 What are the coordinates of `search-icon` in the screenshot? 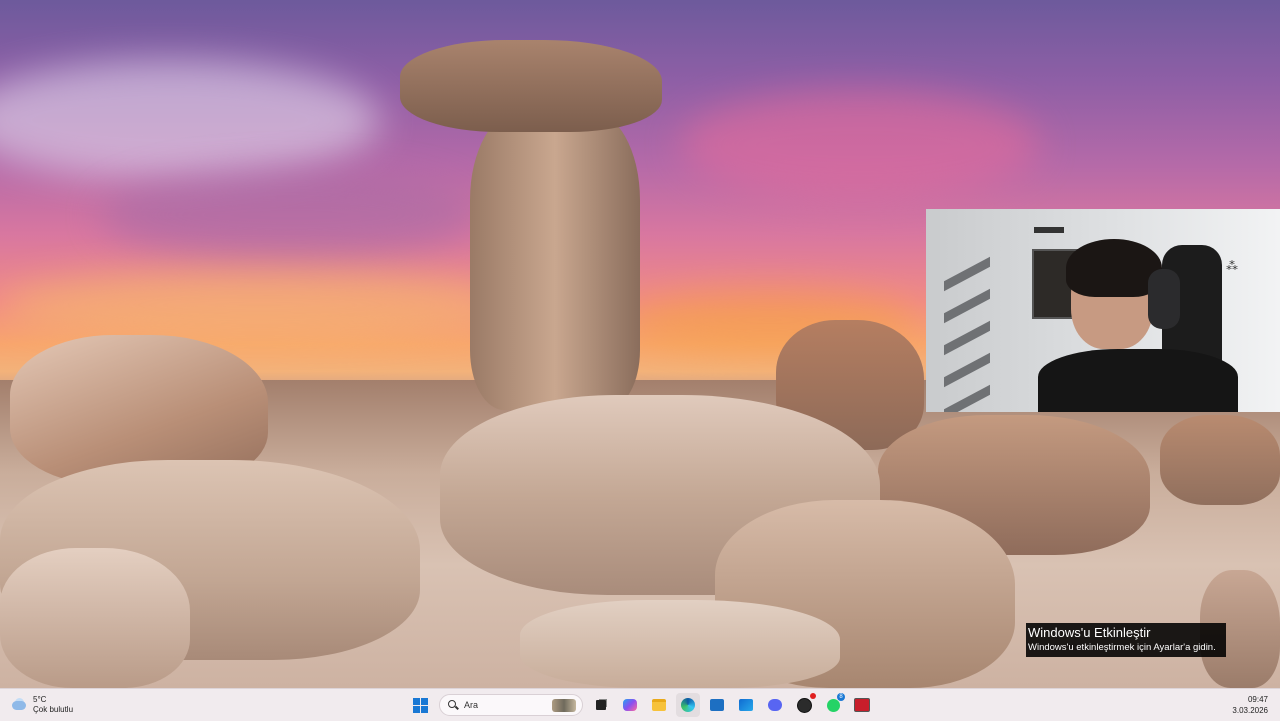 It's located at (453, 705).